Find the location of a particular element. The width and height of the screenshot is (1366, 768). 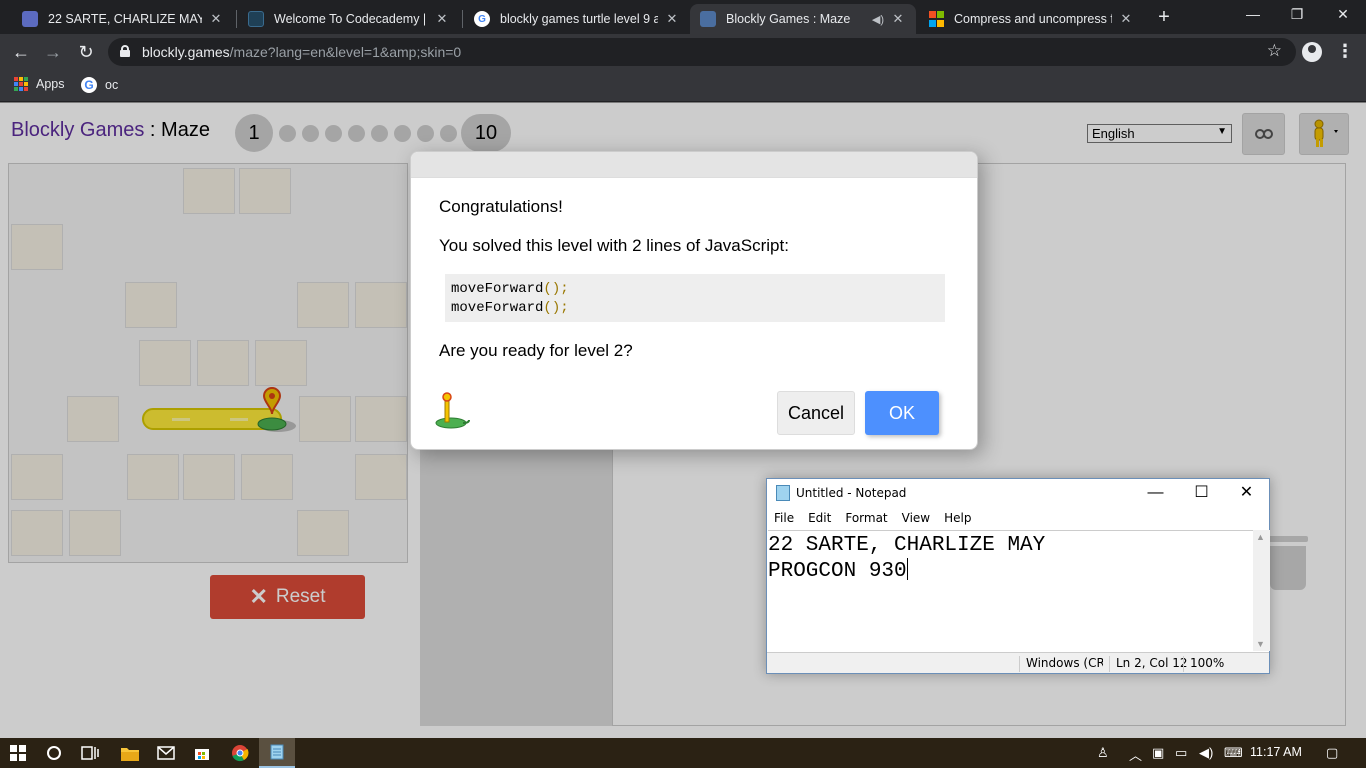

codecademy-icon is located at coordinates (256, 19).